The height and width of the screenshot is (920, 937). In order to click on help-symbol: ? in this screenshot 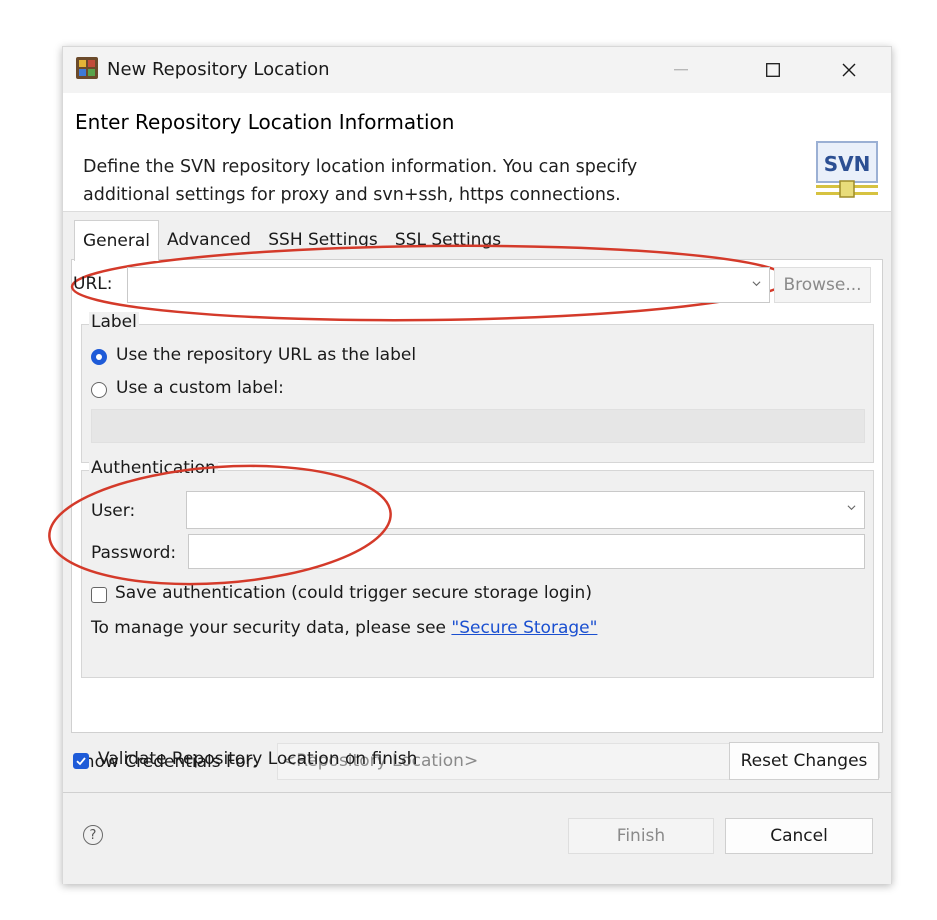, I will do `click(93, 835)`.